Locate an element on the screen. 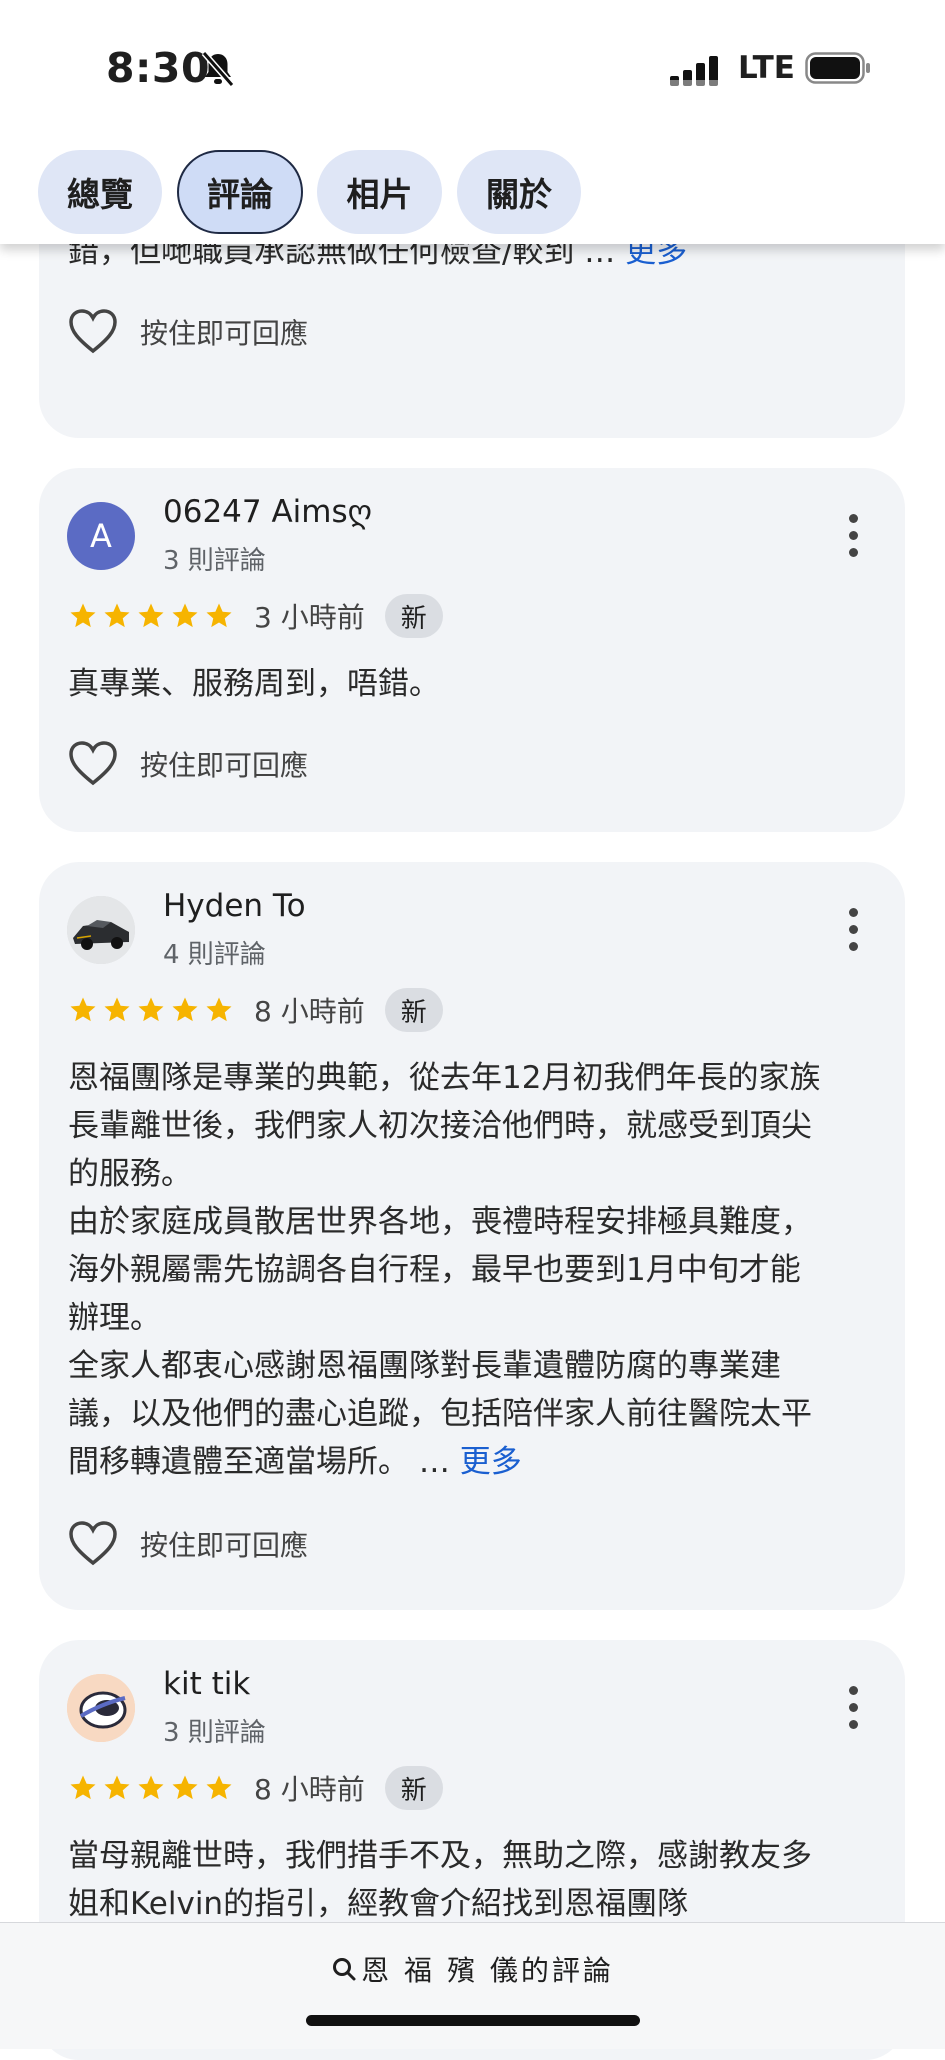 The width and height of the screenshot is (945, 2060). review-text: 真專業、服務周到，唔錯。 is located at coordinates (254, 684).